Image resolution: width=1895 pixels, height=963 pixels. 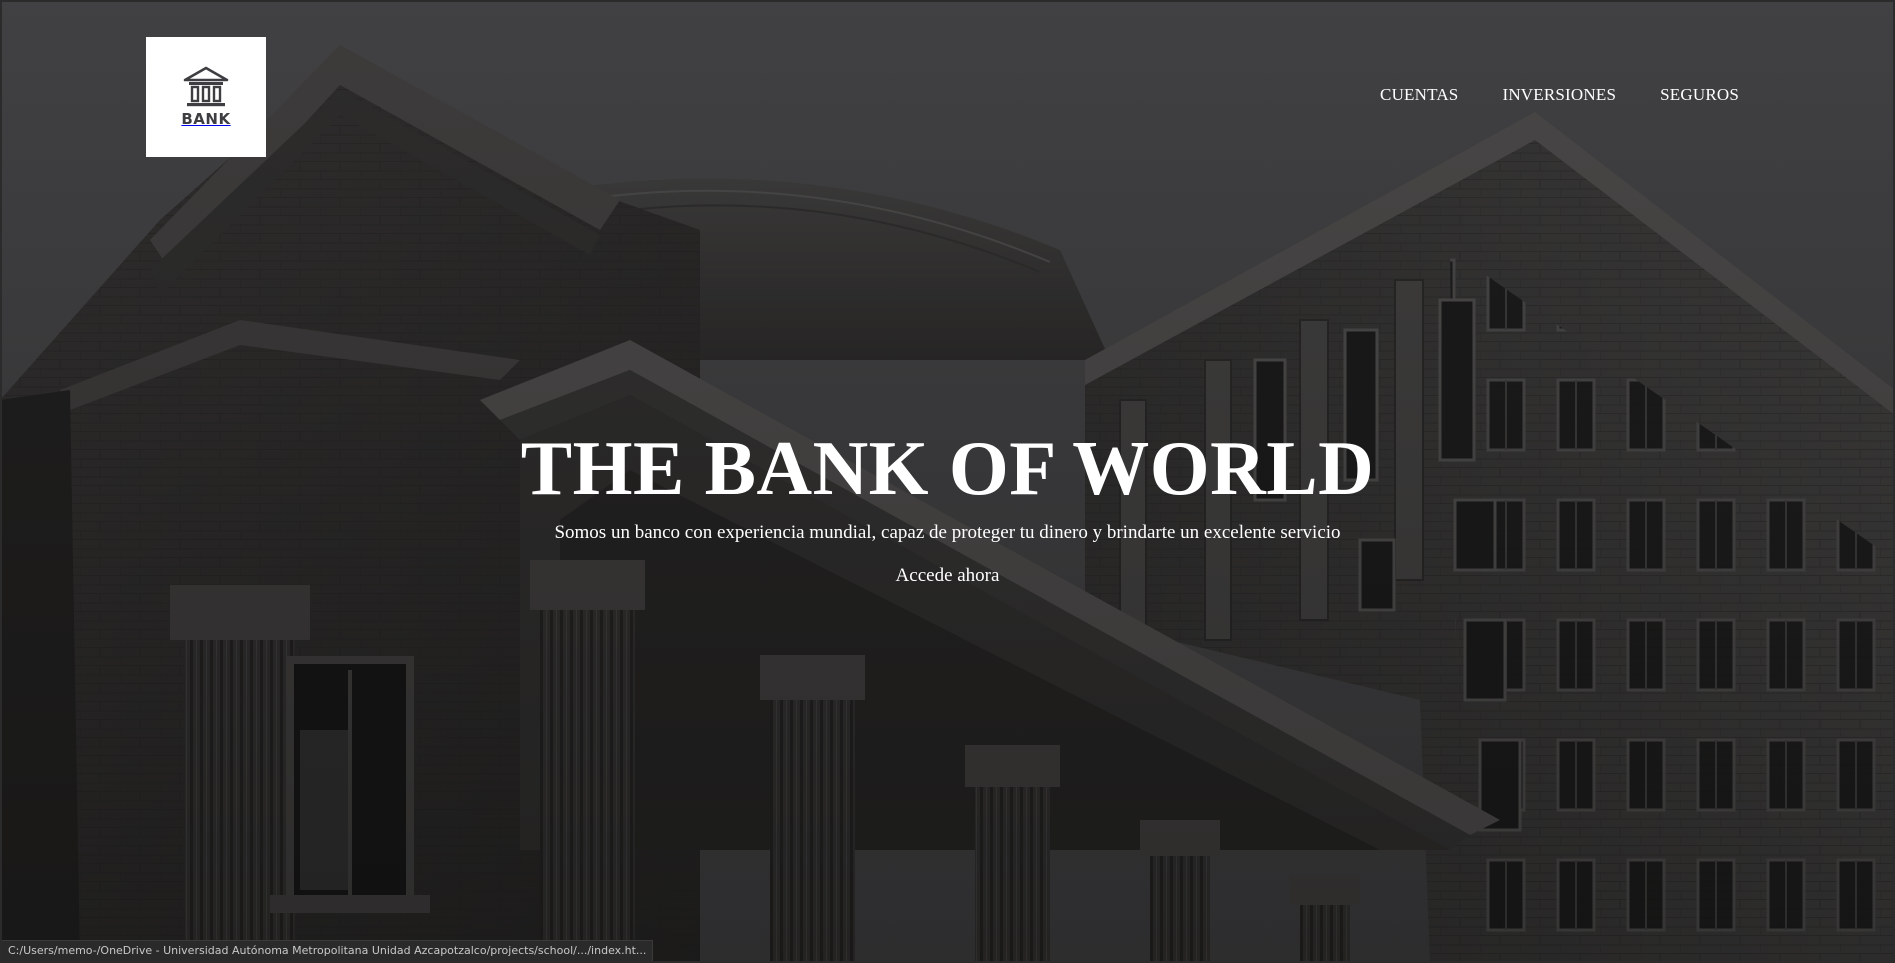 What do you see at coordinates (947, 468) in the screenshot?
I see `hero-title: THE BANK OF WORLD` at bounding box center [947, 468].